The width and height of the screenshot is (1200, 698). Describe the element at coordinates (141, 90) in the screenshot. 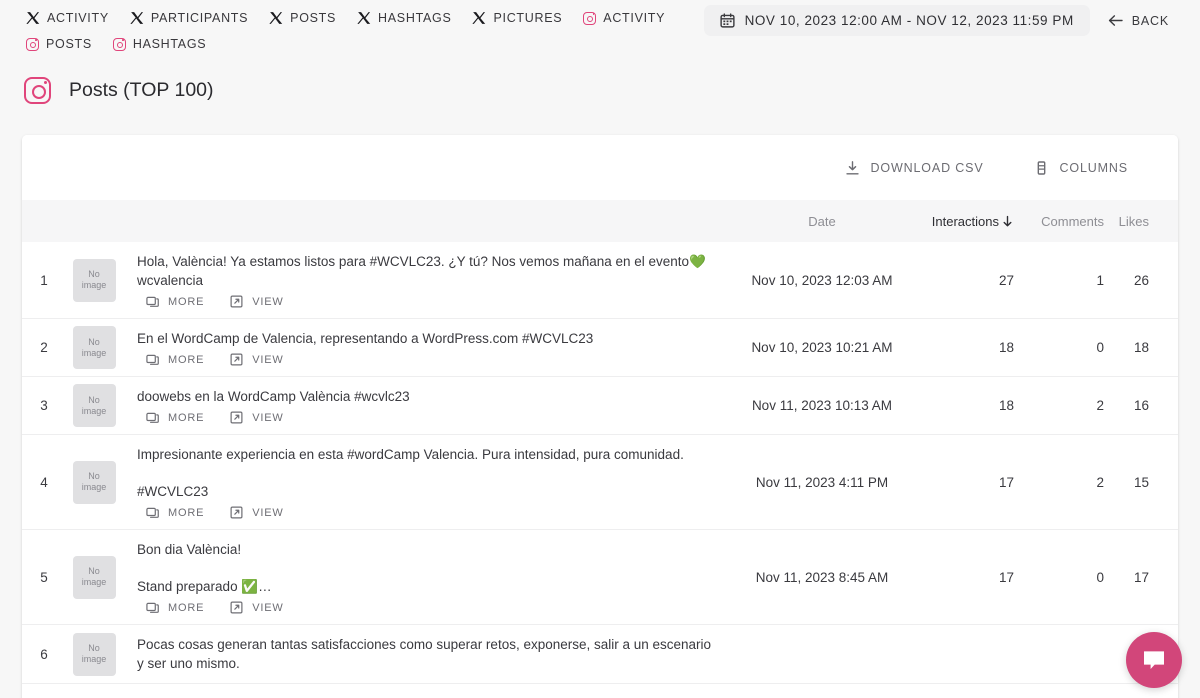

I see `page-title: Posts (TOP 100)` at that location.